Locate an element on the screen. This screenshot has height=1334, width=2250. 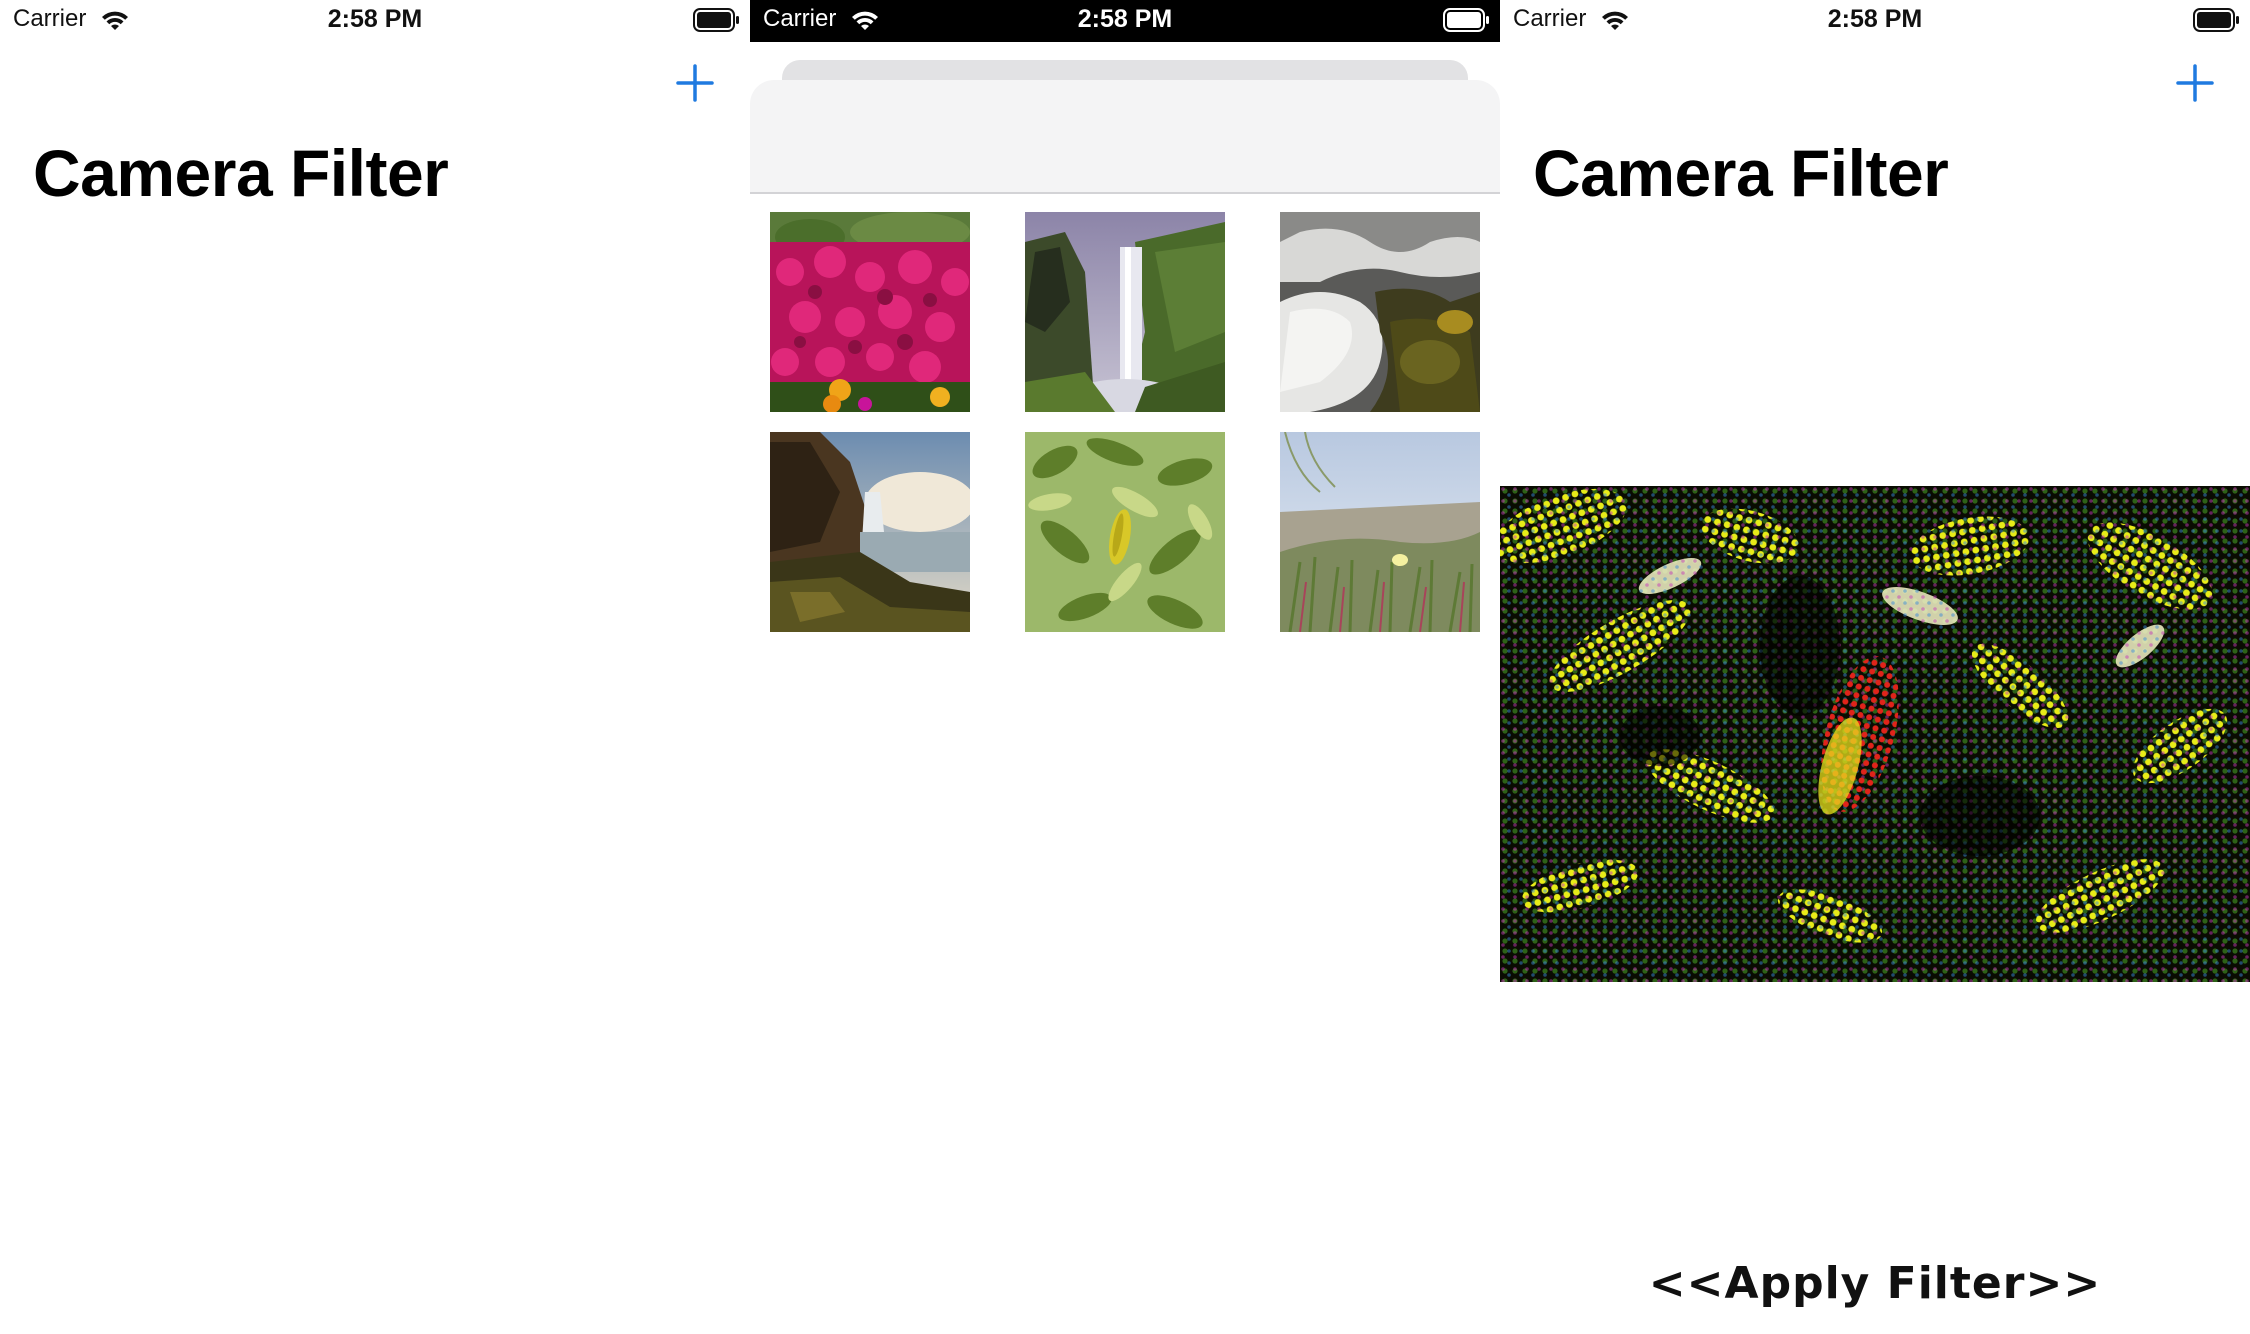
halftone-leaves-image is located at coordinates (1875, 734).